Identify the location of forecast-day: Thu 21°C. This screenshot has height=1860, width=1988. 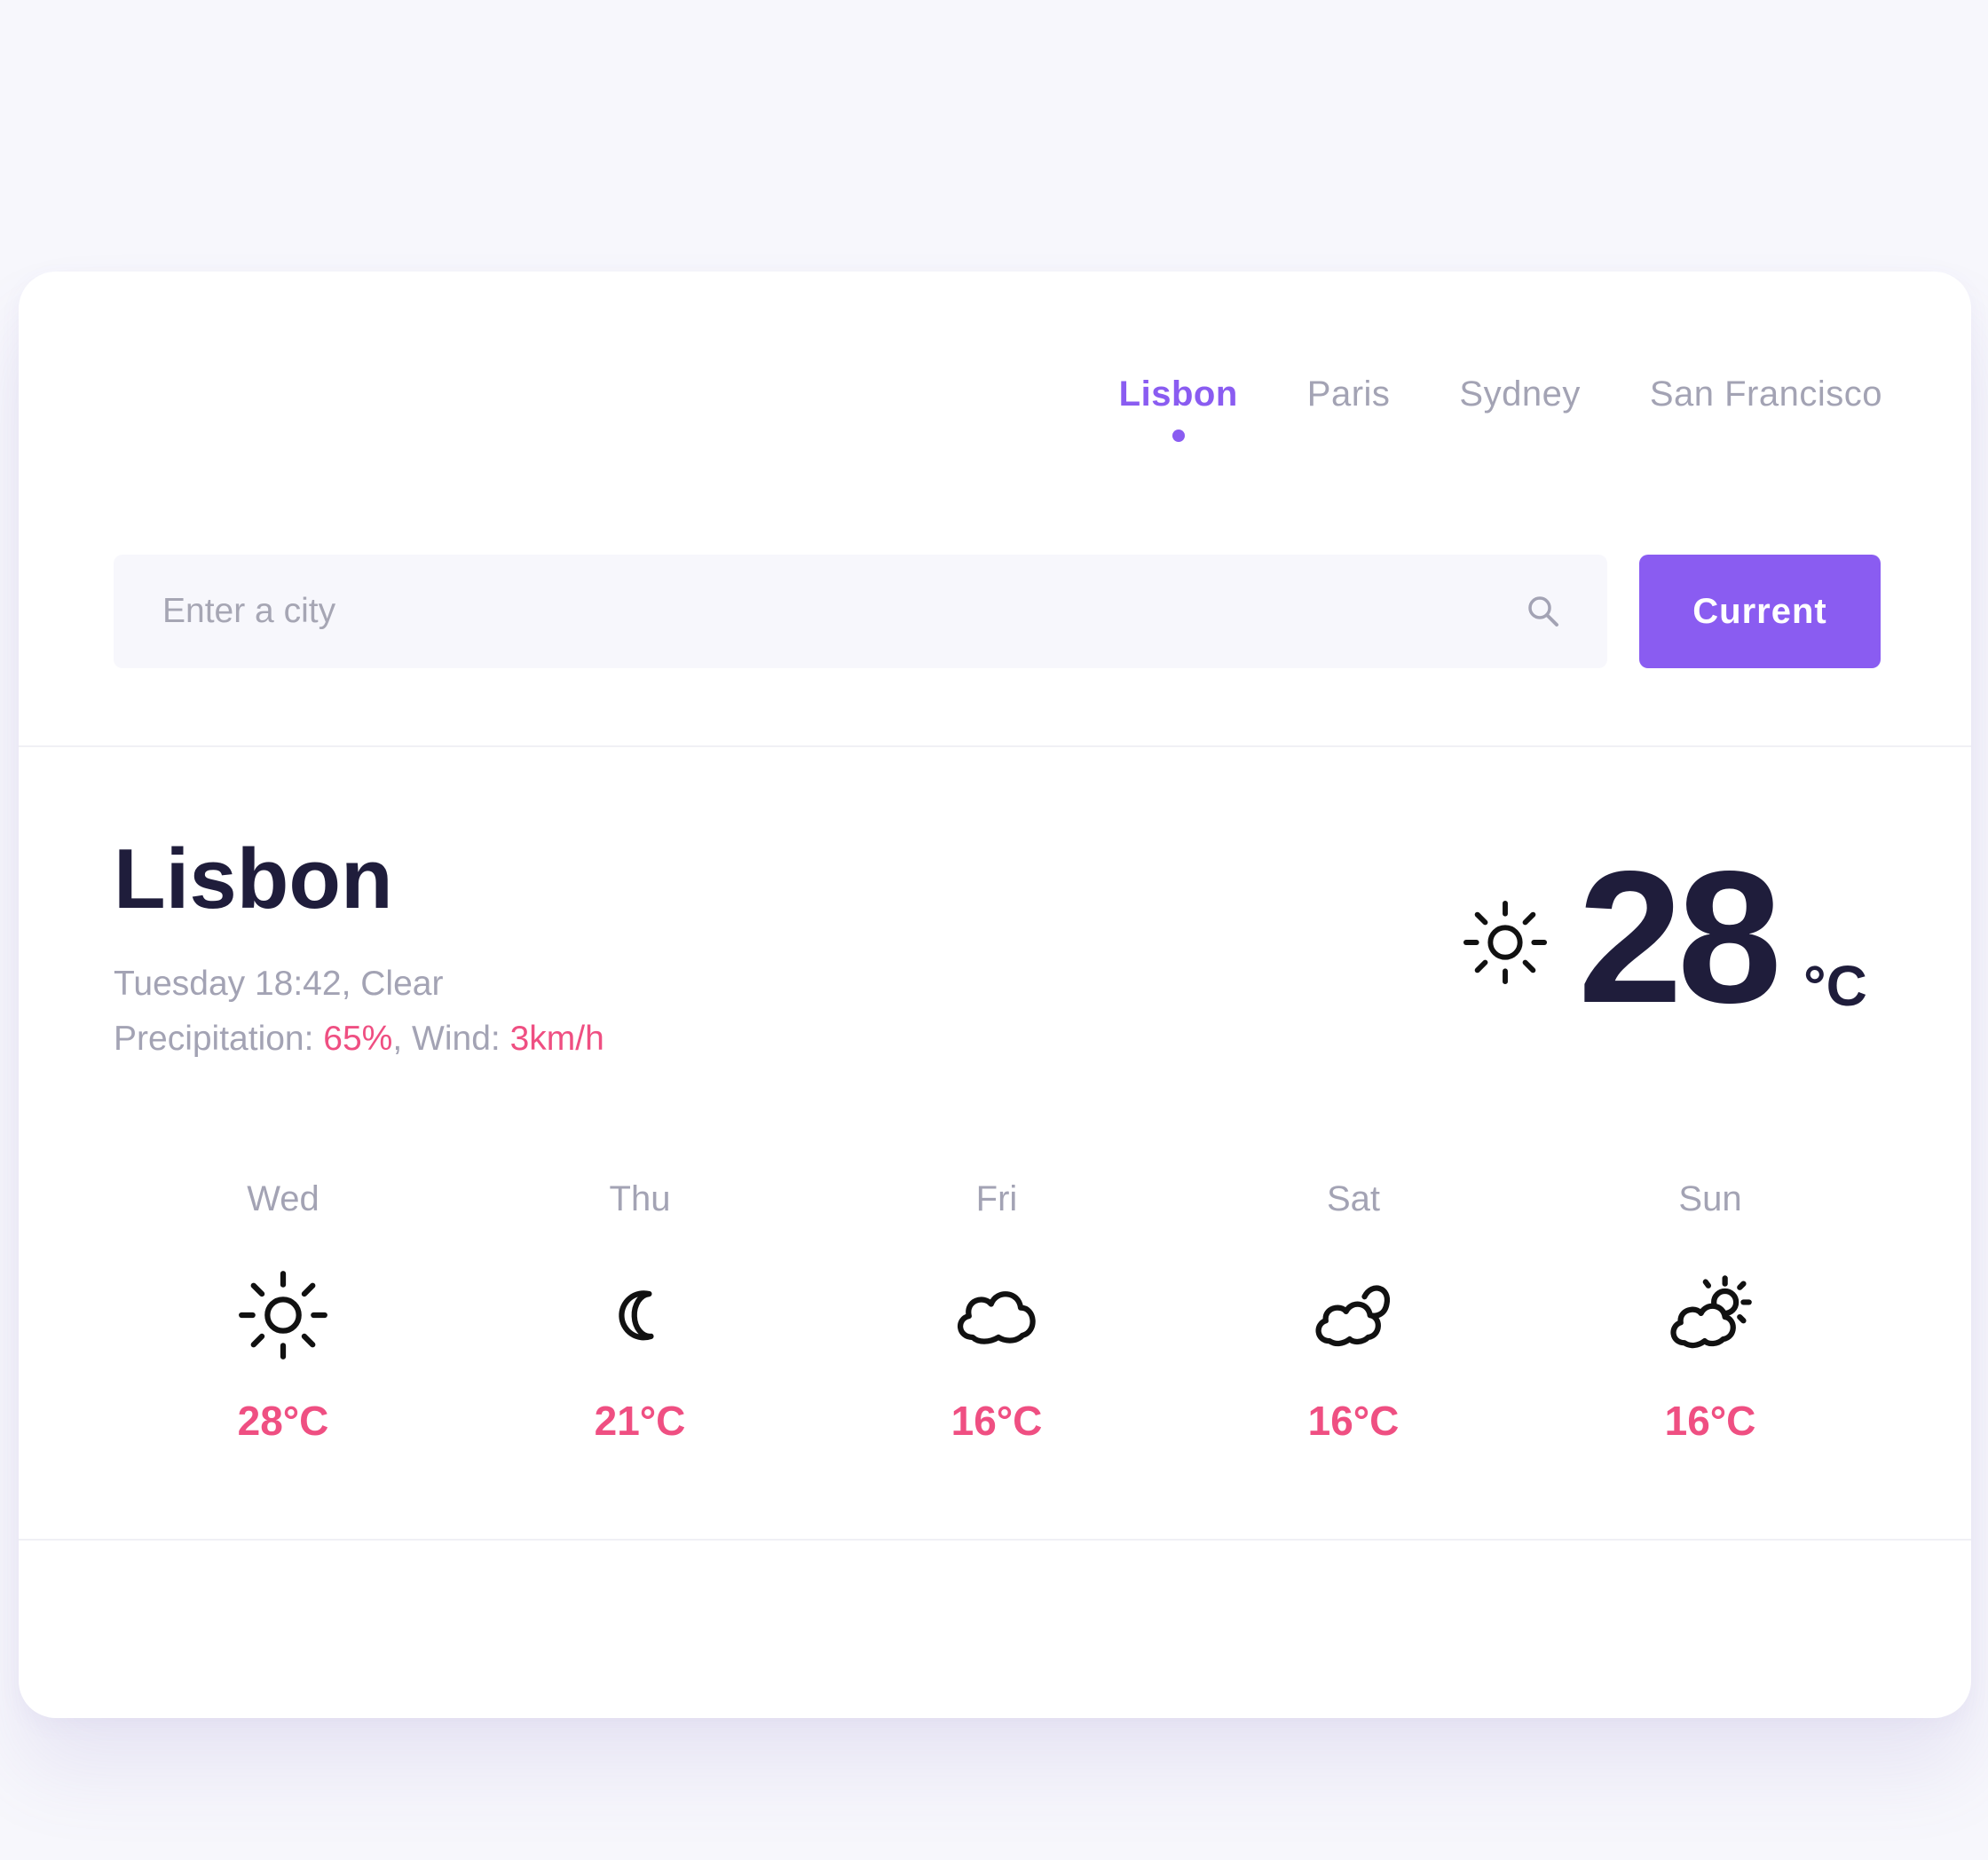
(640, 1311).